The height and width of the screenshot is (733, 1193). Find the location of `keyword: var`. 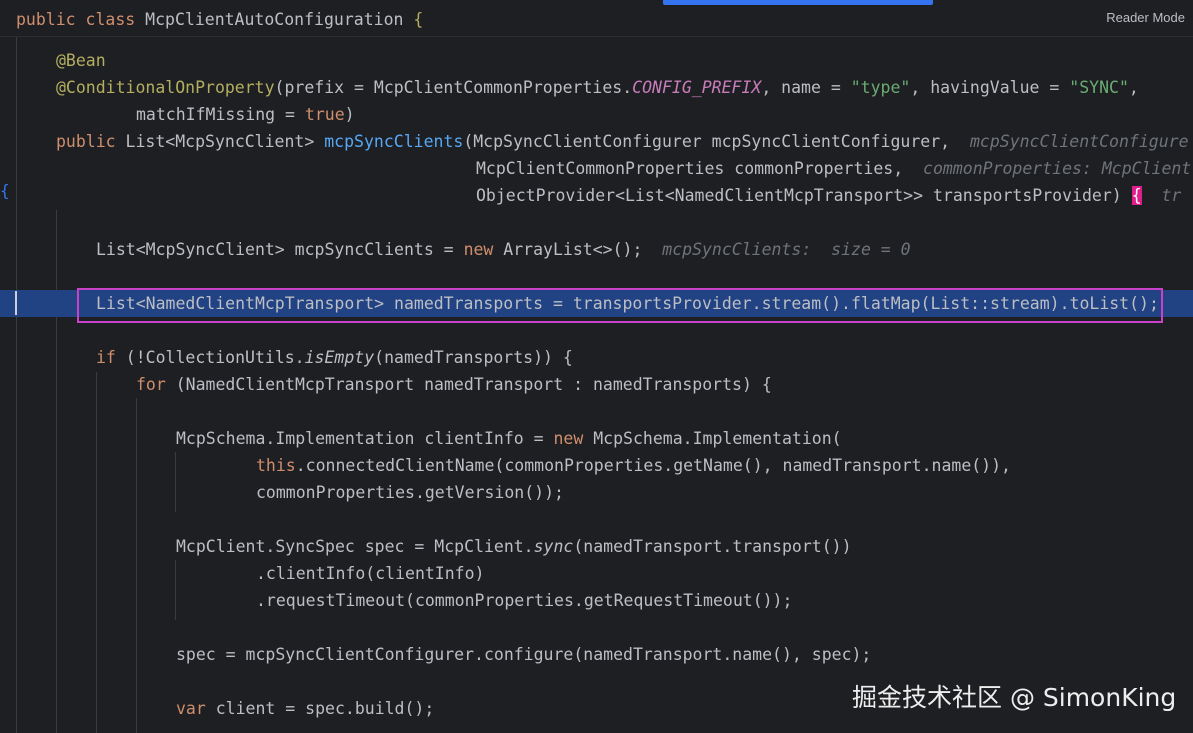

keyword: var is located at coordinates (191, 708).